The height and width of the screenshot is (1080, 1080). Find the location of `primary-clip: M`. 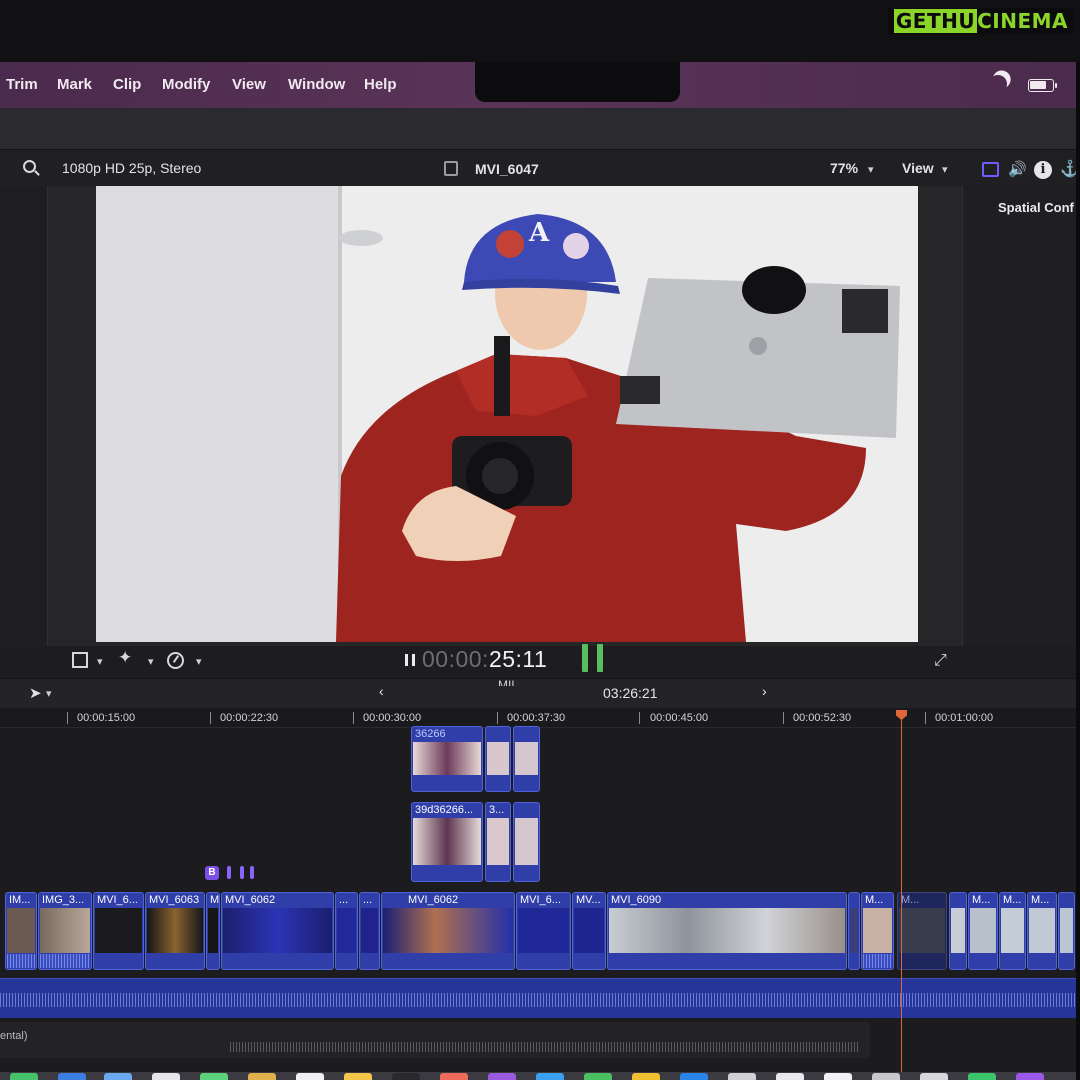

primary-clip: M is located at coordinates (213, 931).